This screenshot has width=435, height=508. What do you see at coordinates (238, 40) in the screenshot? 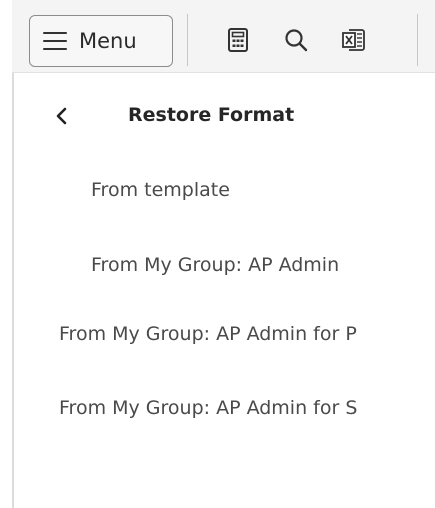
I see `calculator-icon` at bounding box center [238, 40].